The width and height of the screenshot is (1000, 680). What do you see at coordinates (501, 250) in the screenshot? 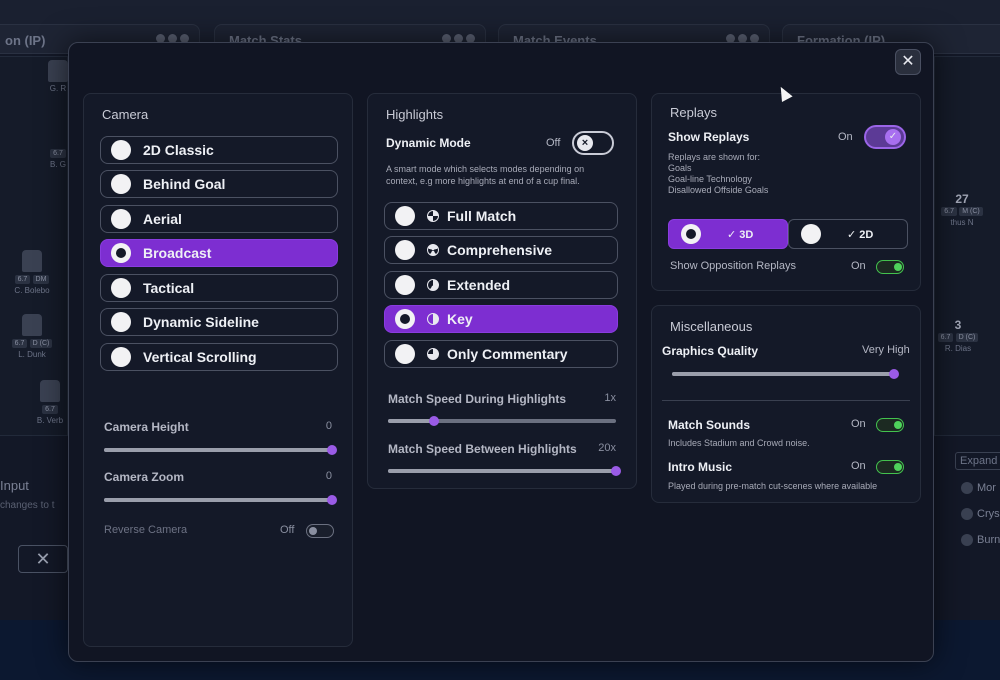
I see `highlight-option-comprehensive: Comprehensive` at bounding box center [501, 250].